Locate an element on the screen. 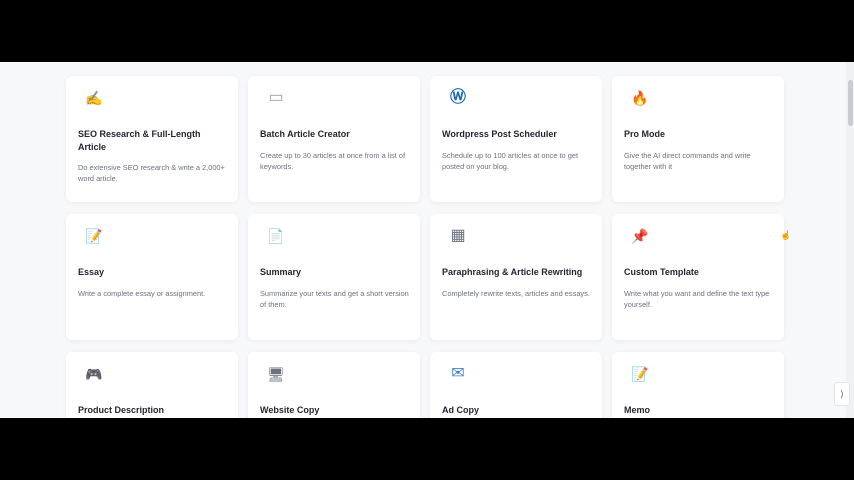 The width and height of the screenshot is (854, 480). card-title: Pro Mode is located at coordinates (645, 134).